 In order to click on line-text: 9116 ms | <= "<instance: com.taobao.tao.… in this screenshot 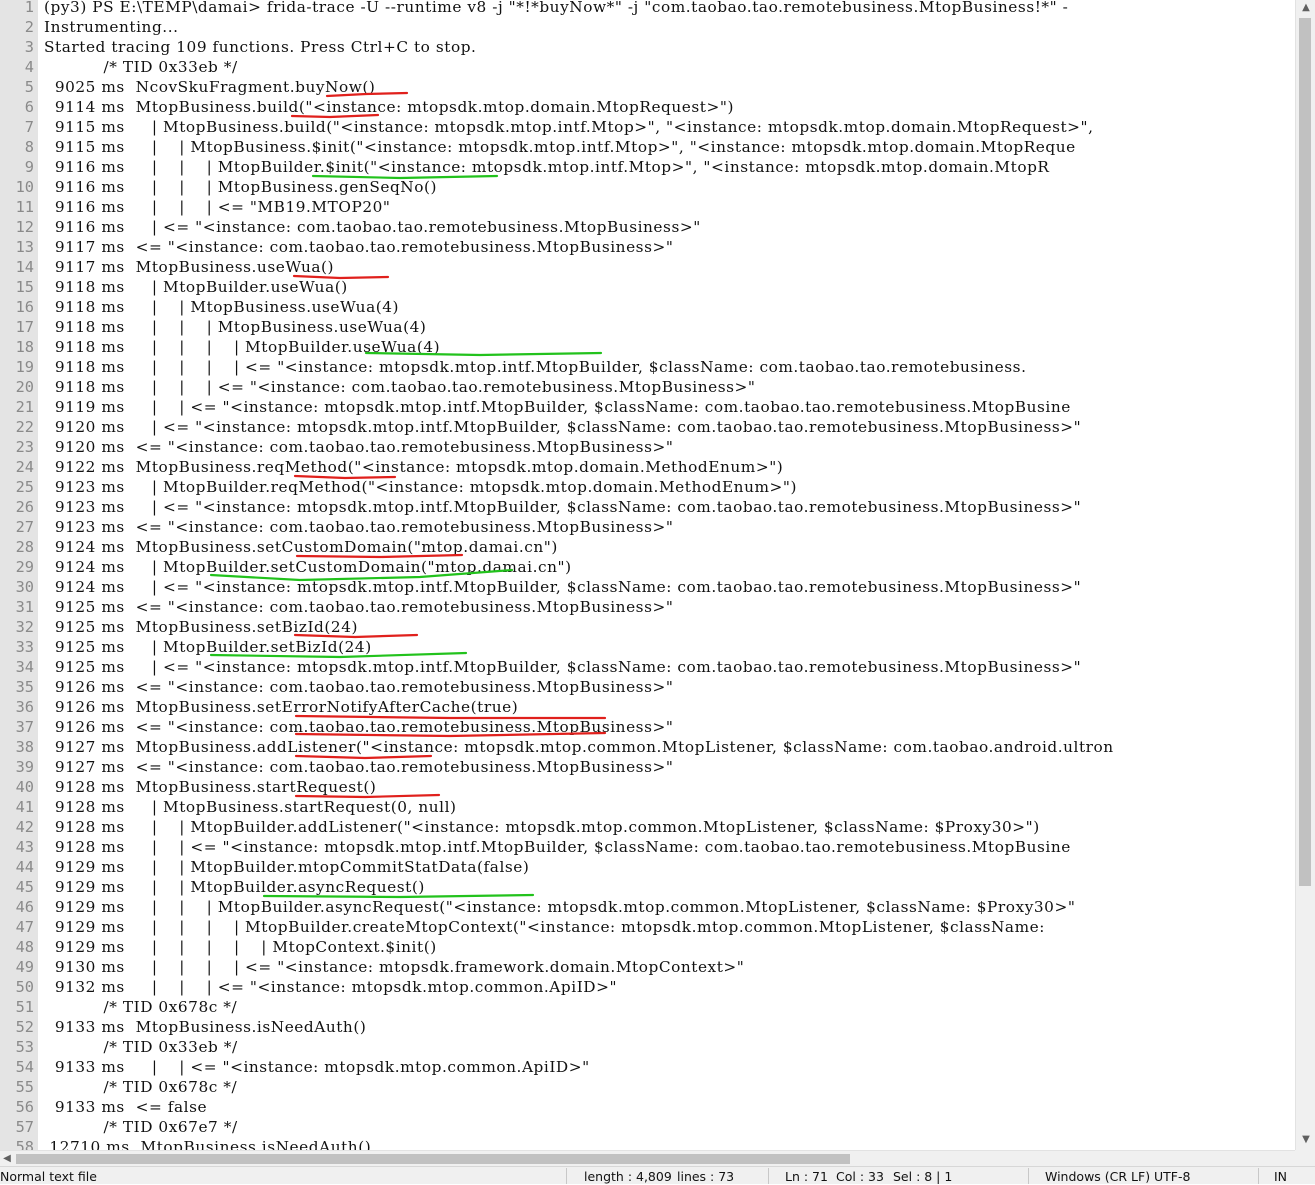, I will do `click(372, 227)`.